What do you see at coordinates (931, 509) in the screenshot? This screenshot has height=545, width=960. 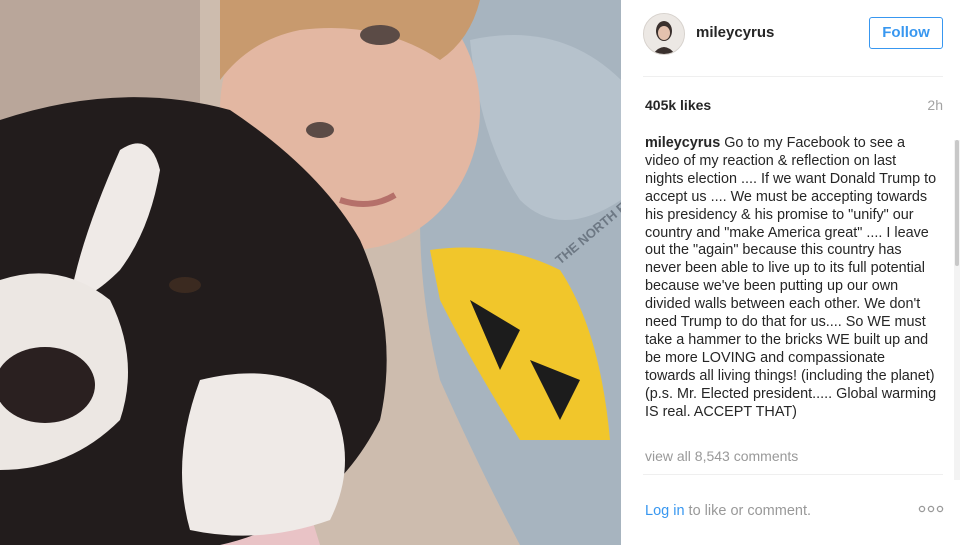 I see `more-options-icon` at bounding box center [931, 509].